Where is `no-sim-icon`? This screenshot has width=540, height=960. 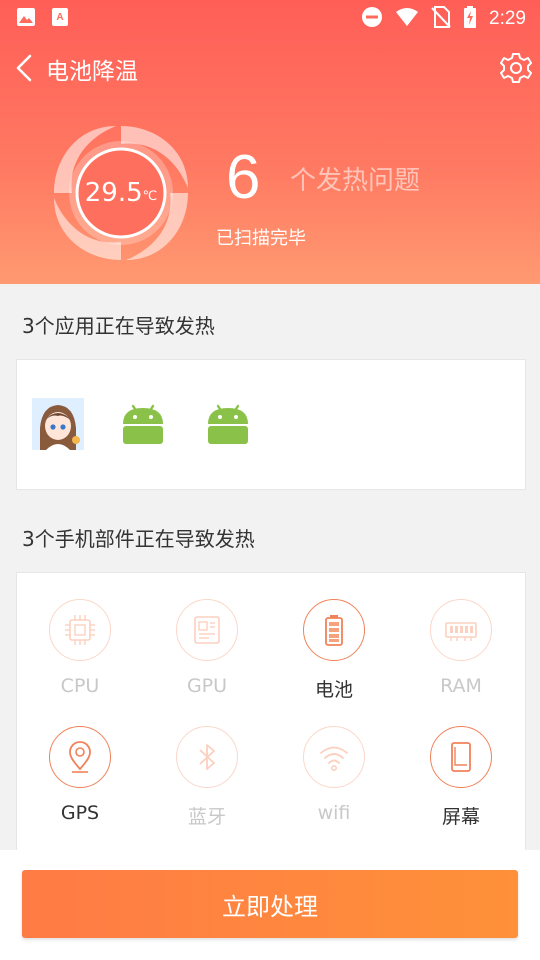
no-sim-icon is located at coordinates (441, 19).